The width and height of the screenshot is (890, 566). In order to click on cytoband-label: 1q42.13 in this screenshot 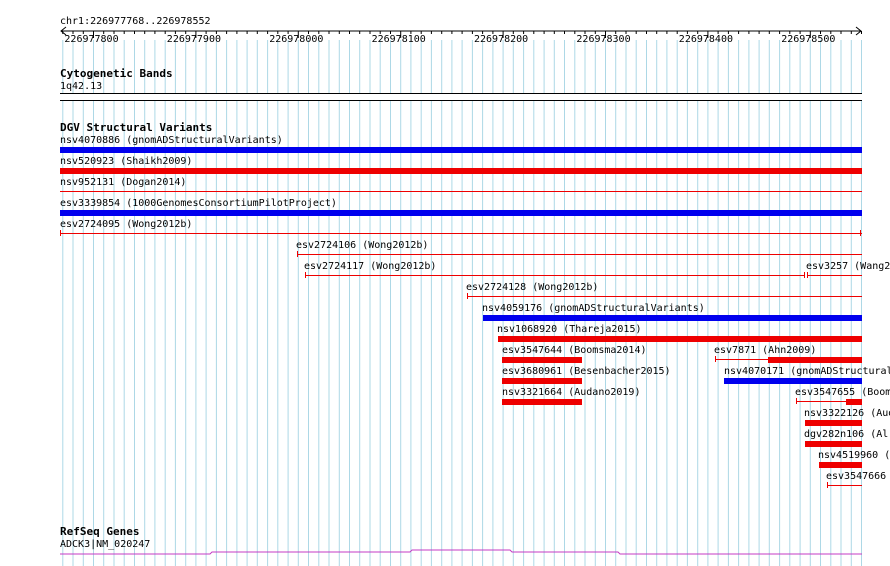, I will do `click(81, 86)`.